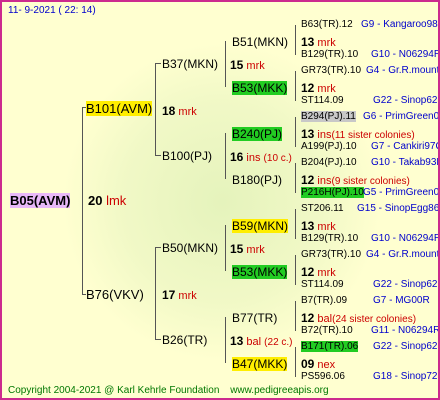 Image resolution: width=440 pixels, height=400 pixels. I want to click on g4-row: ST206.11 G15 - SinopEgg86R, so click(369, 209).